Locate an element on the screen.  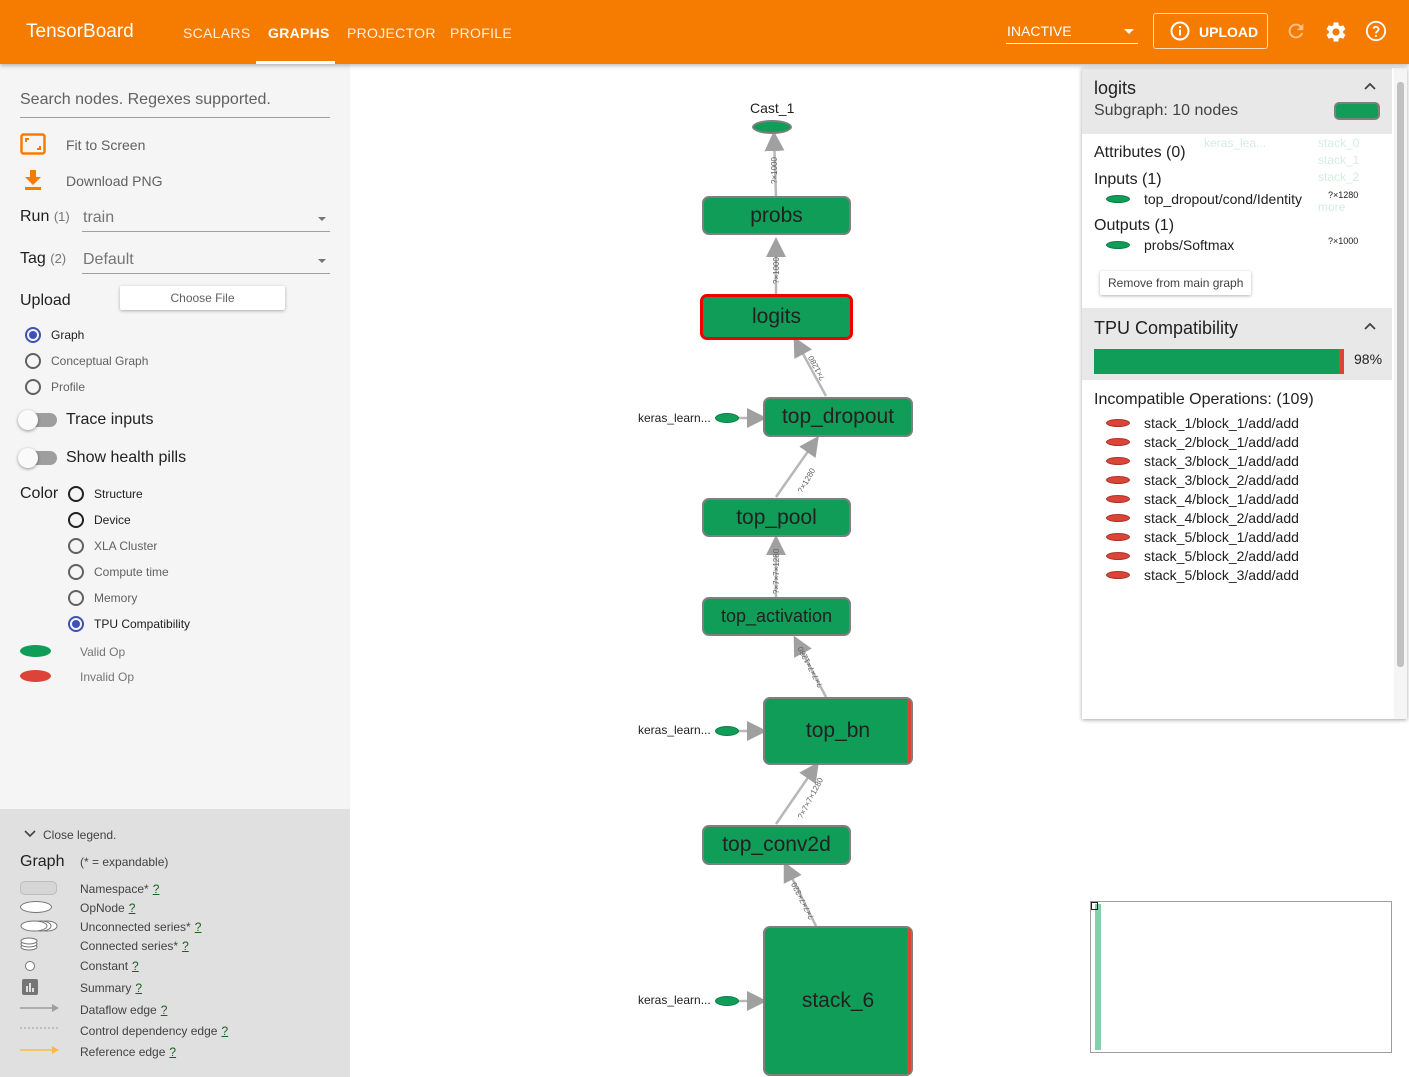
settings-gear-icon is located at coordinates (1336, 32).